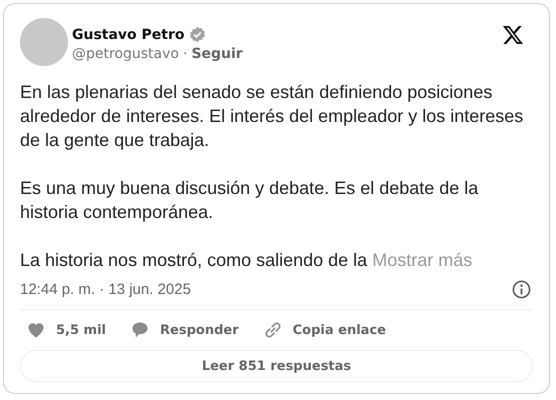  I want to click on link-icon, so click(272, 330).